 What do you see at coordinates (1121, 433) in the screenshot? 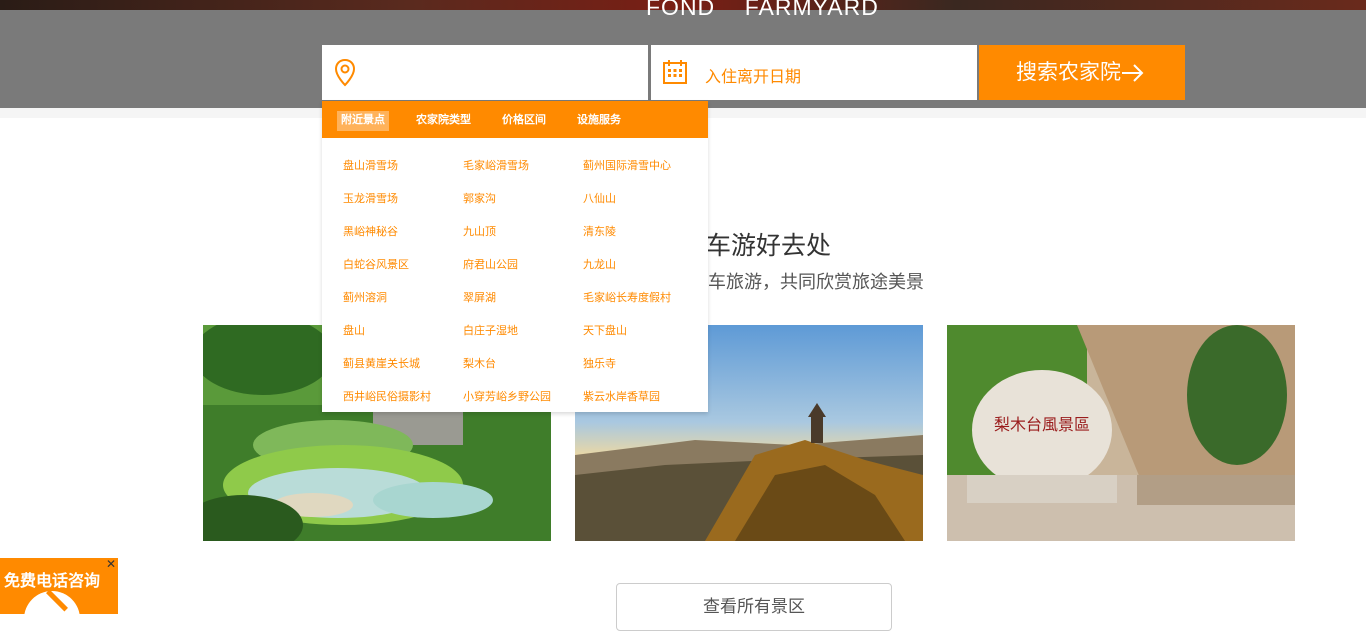
I see `limuta-stone-photo: 梨木台風景區` at bounding box center [1121, 433].